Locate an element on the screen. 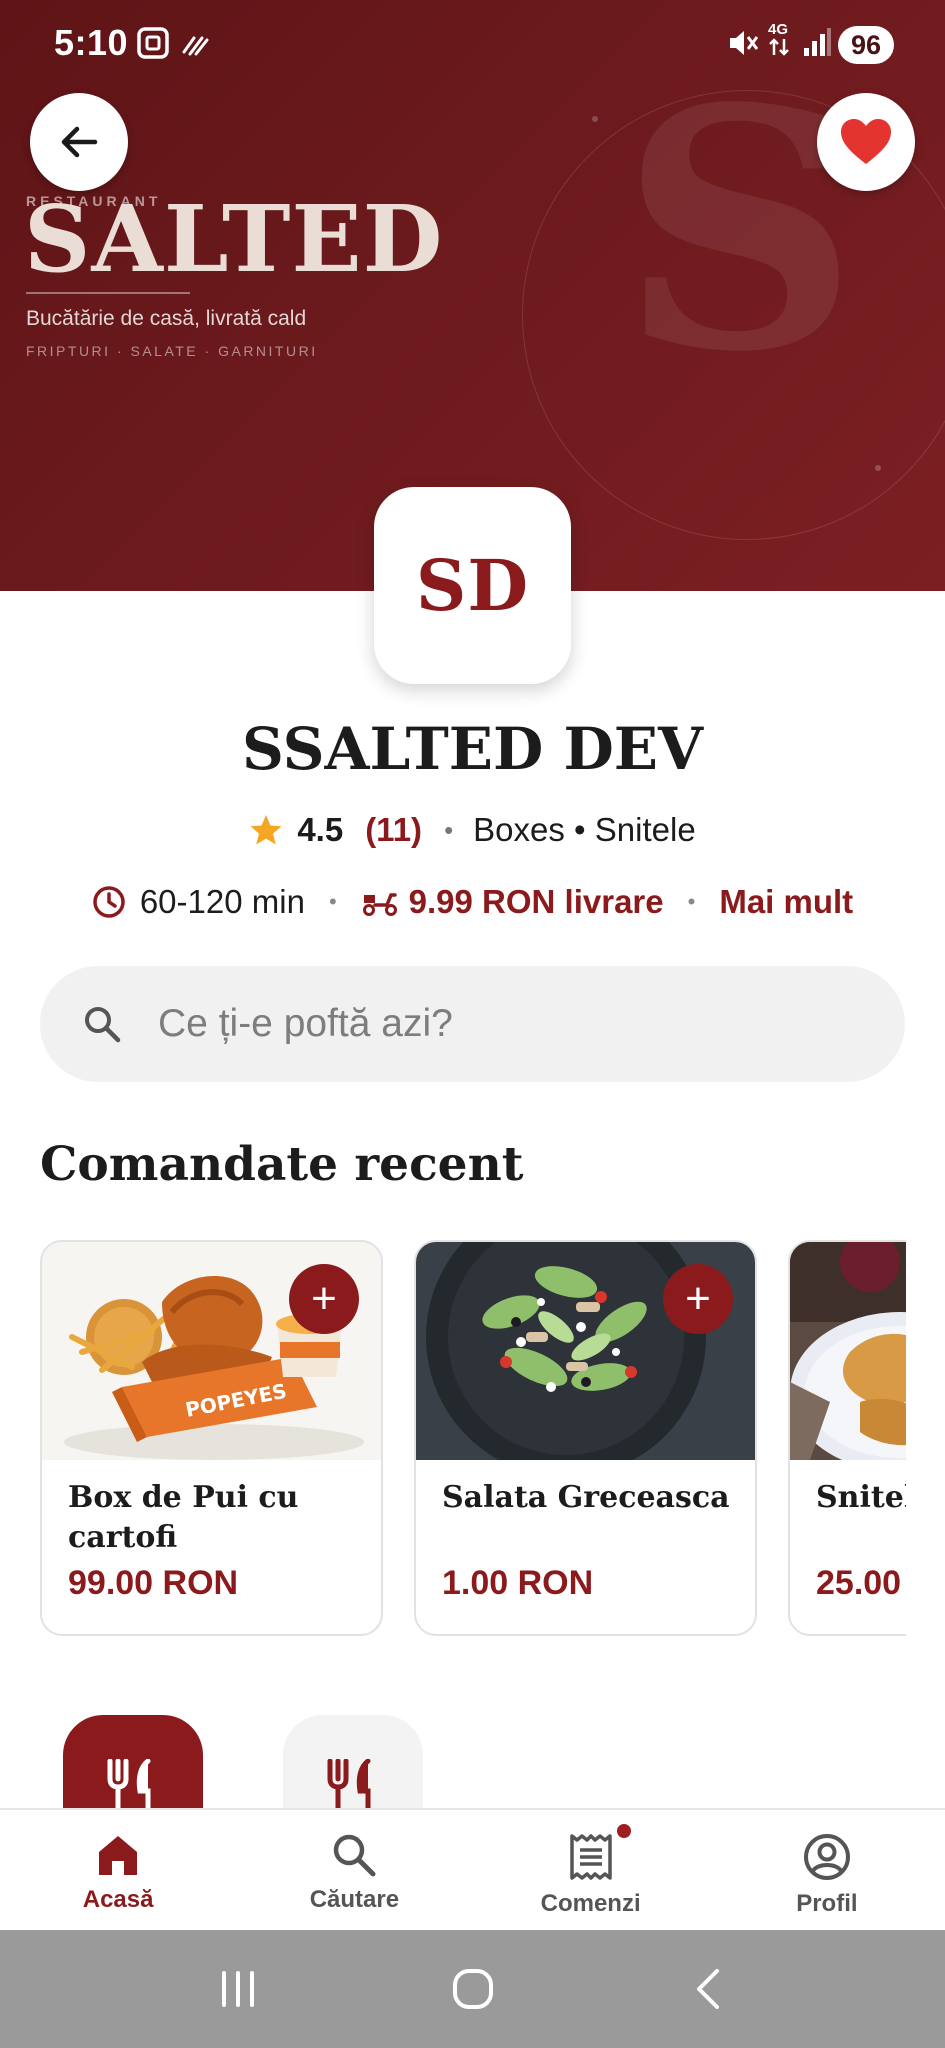  nav-item-search: Căutare is located at coordinates (354, 1870).